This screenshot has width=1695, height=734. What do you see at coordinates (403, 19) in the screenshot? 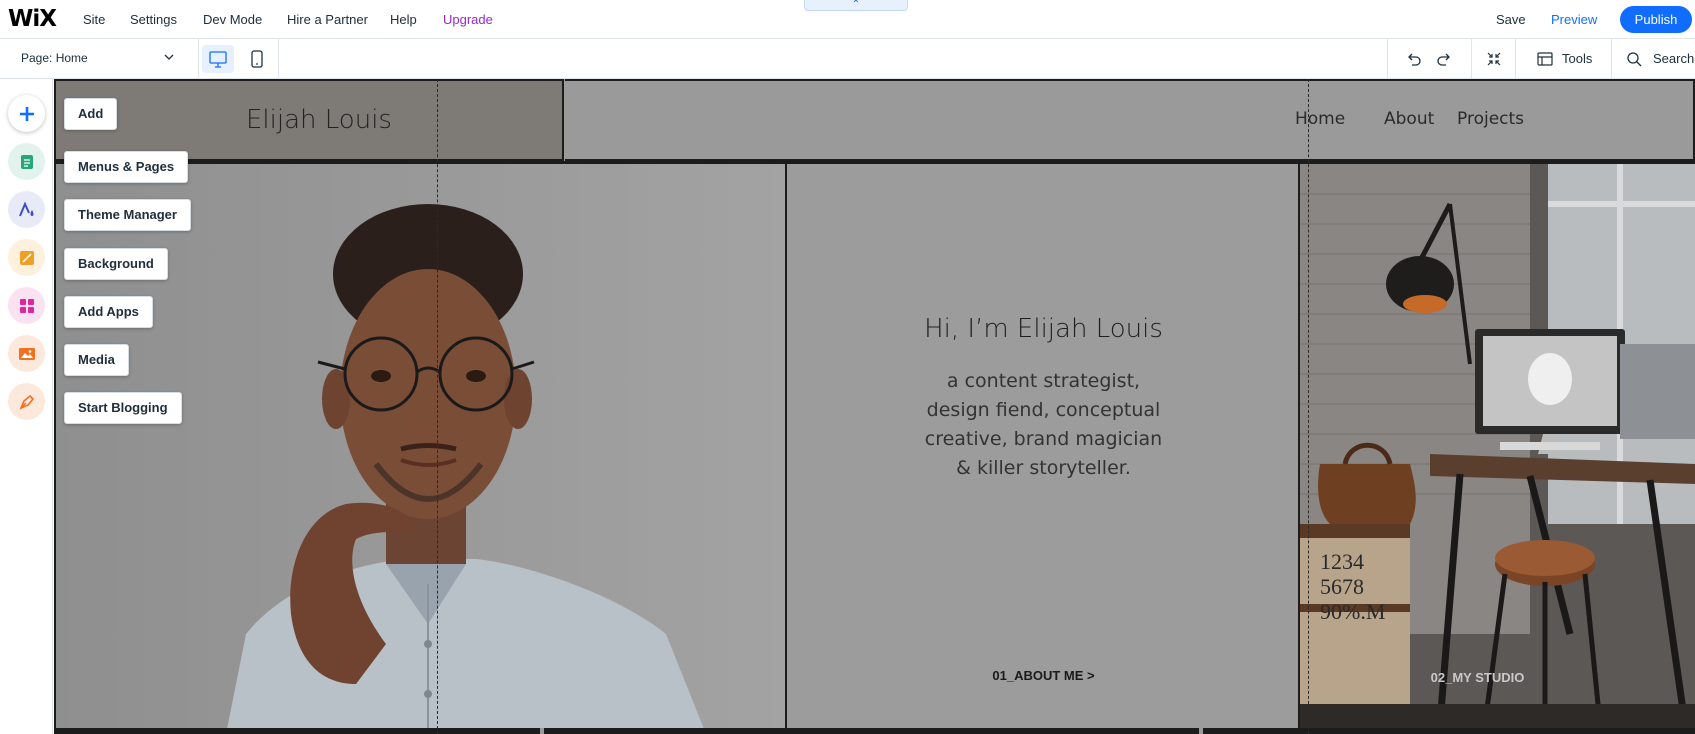
I see `menu-help: Help` at bounding box center [403, 19].